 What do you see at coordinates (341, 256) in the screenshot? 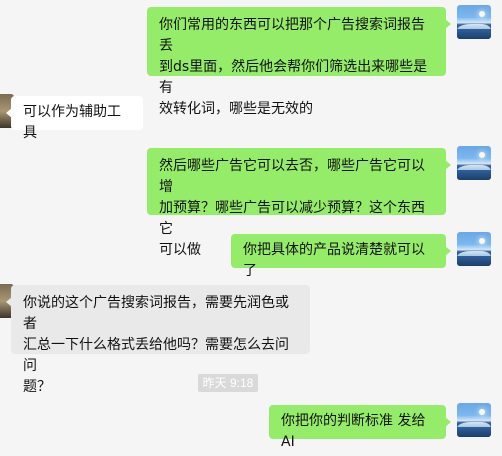
I see `message-bubble-4: 你把具体的产品说清楚就可以了` at bounding box center [341, 256].